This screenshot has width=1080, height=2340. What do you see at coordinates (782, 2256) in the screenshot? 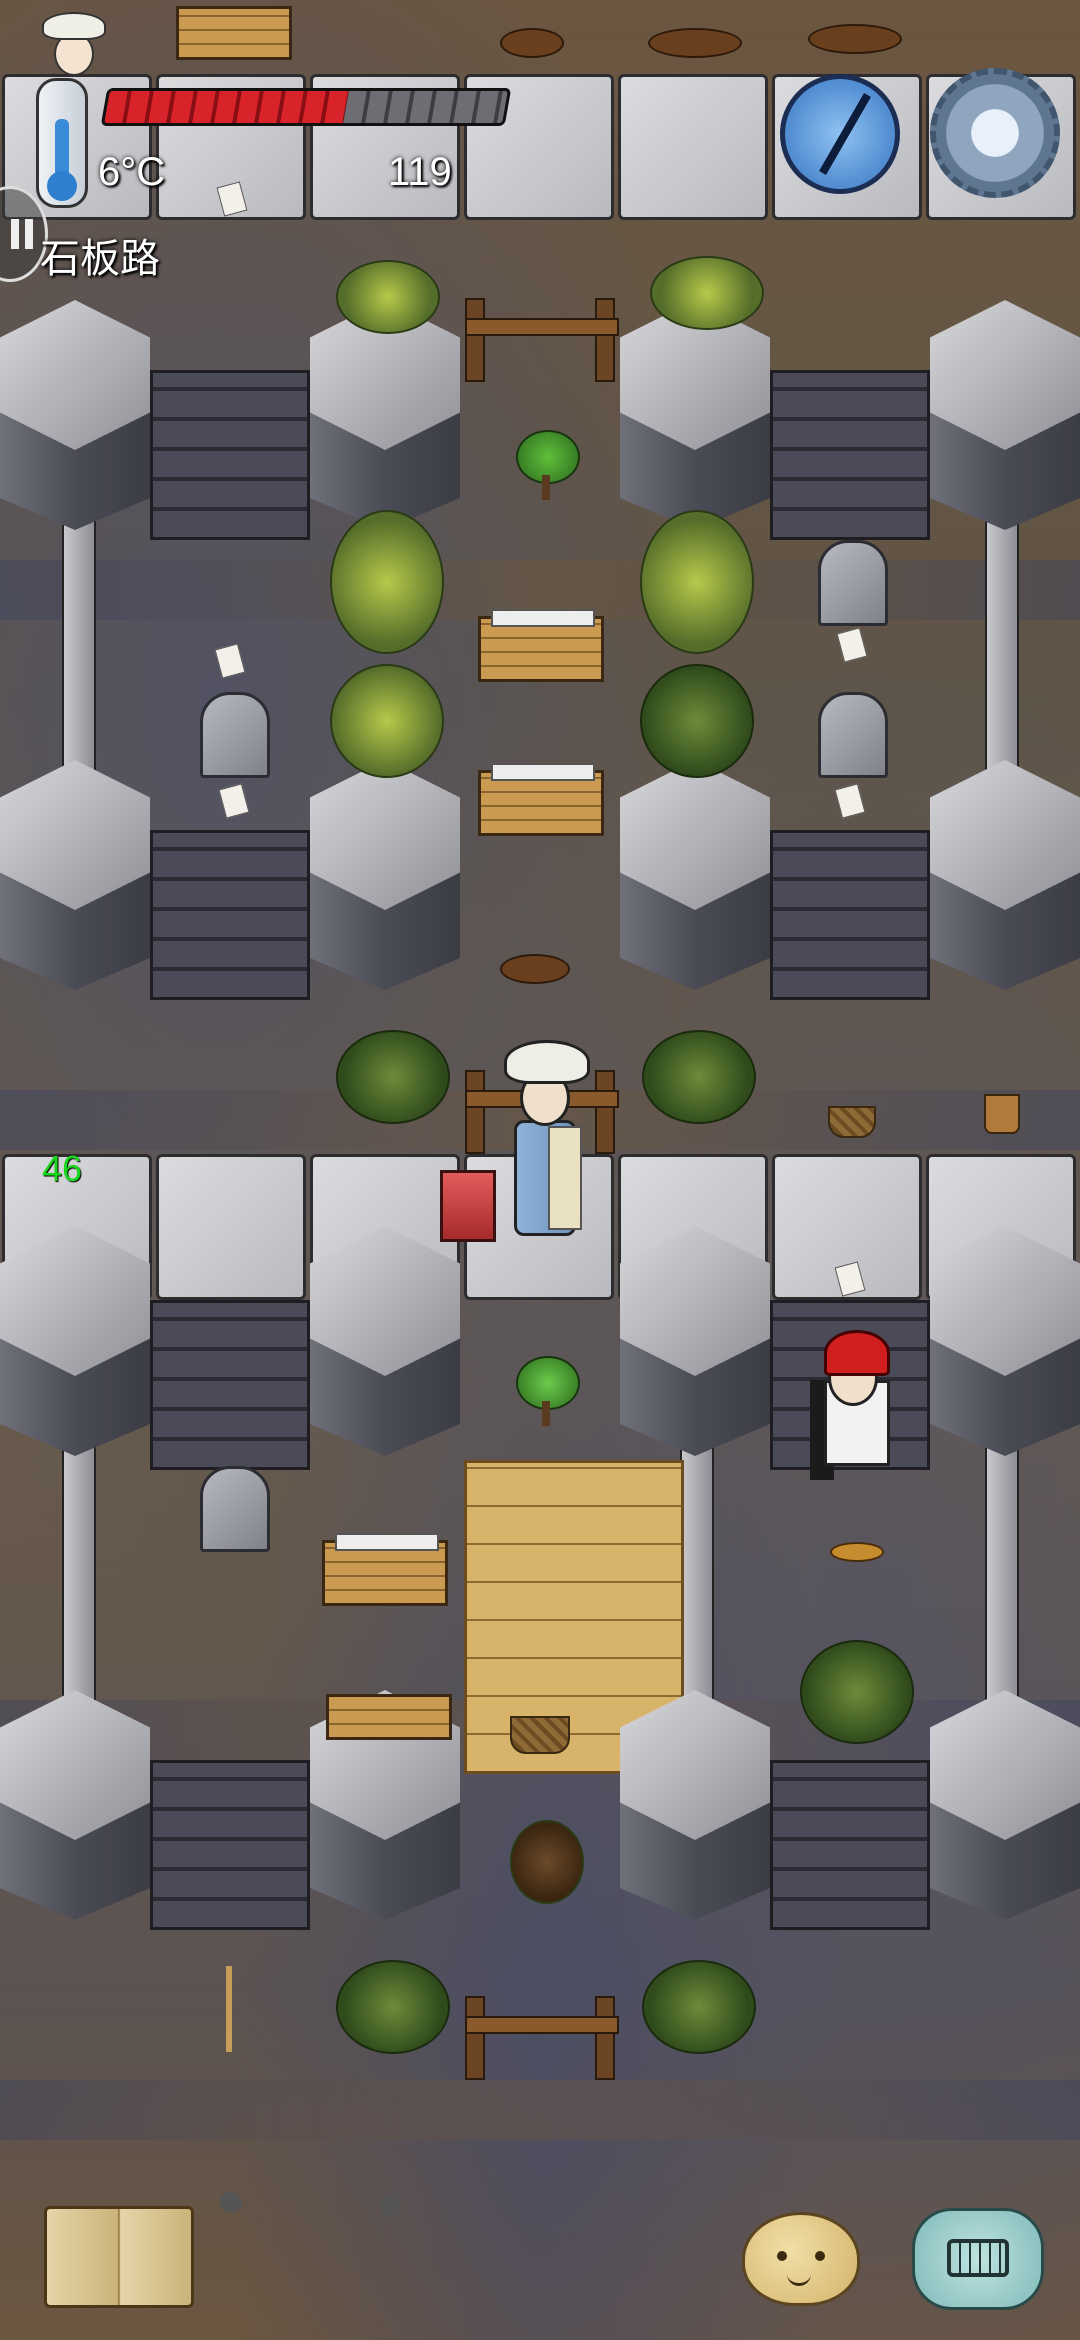
I see `emote-face-icon` at bounding box center [782, 2256].